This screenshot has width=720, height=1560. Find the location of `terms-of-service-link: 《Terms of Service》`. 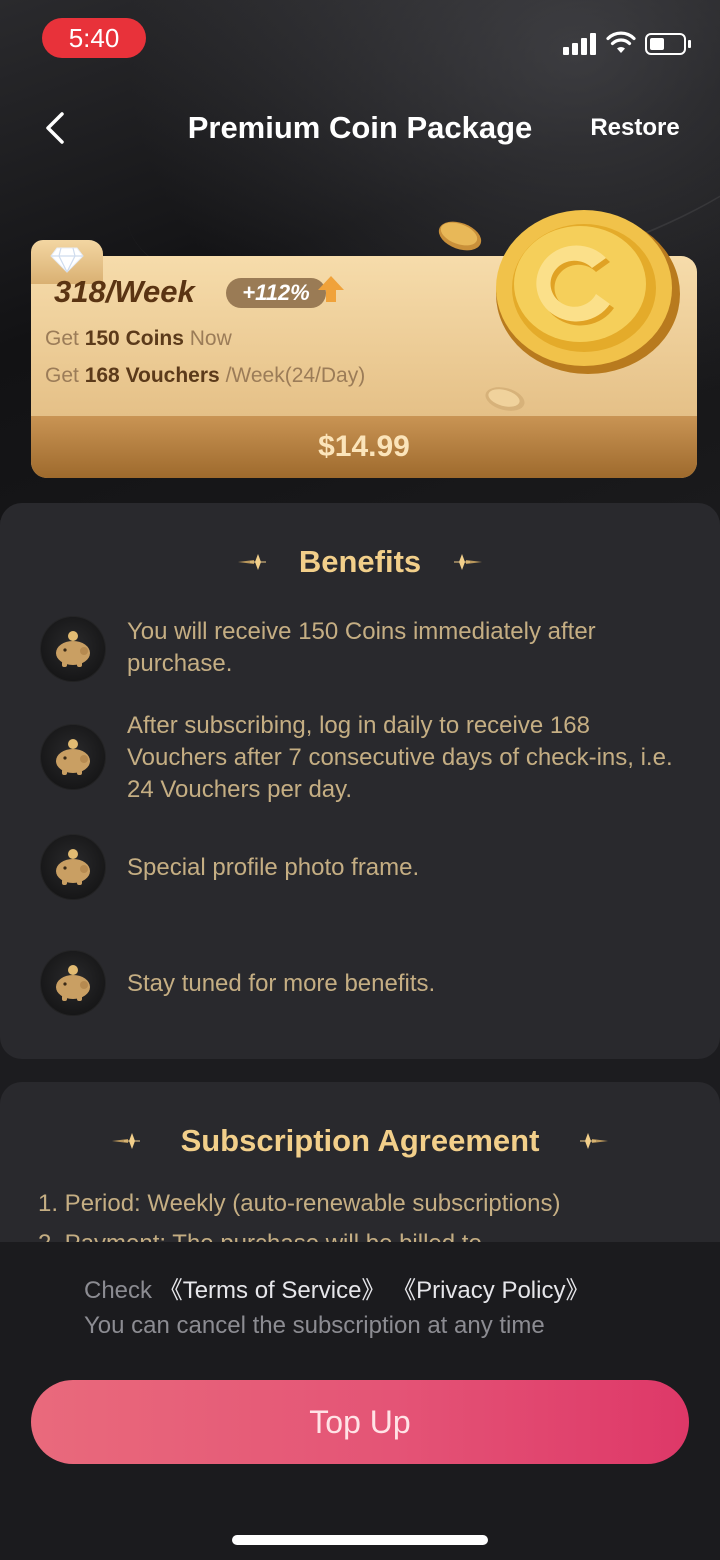

terms-of-service-link: 《Terms of Service》 is located at coordinates (272, 1290).